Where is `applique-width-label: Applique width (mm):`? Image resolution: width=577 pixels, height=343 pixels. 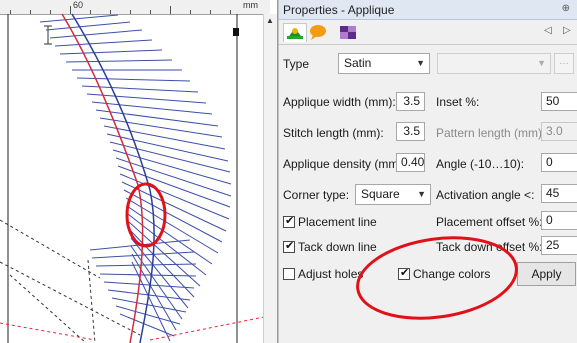 applique-width-label: Applique width (mm): is located at coordinates (339, 102).